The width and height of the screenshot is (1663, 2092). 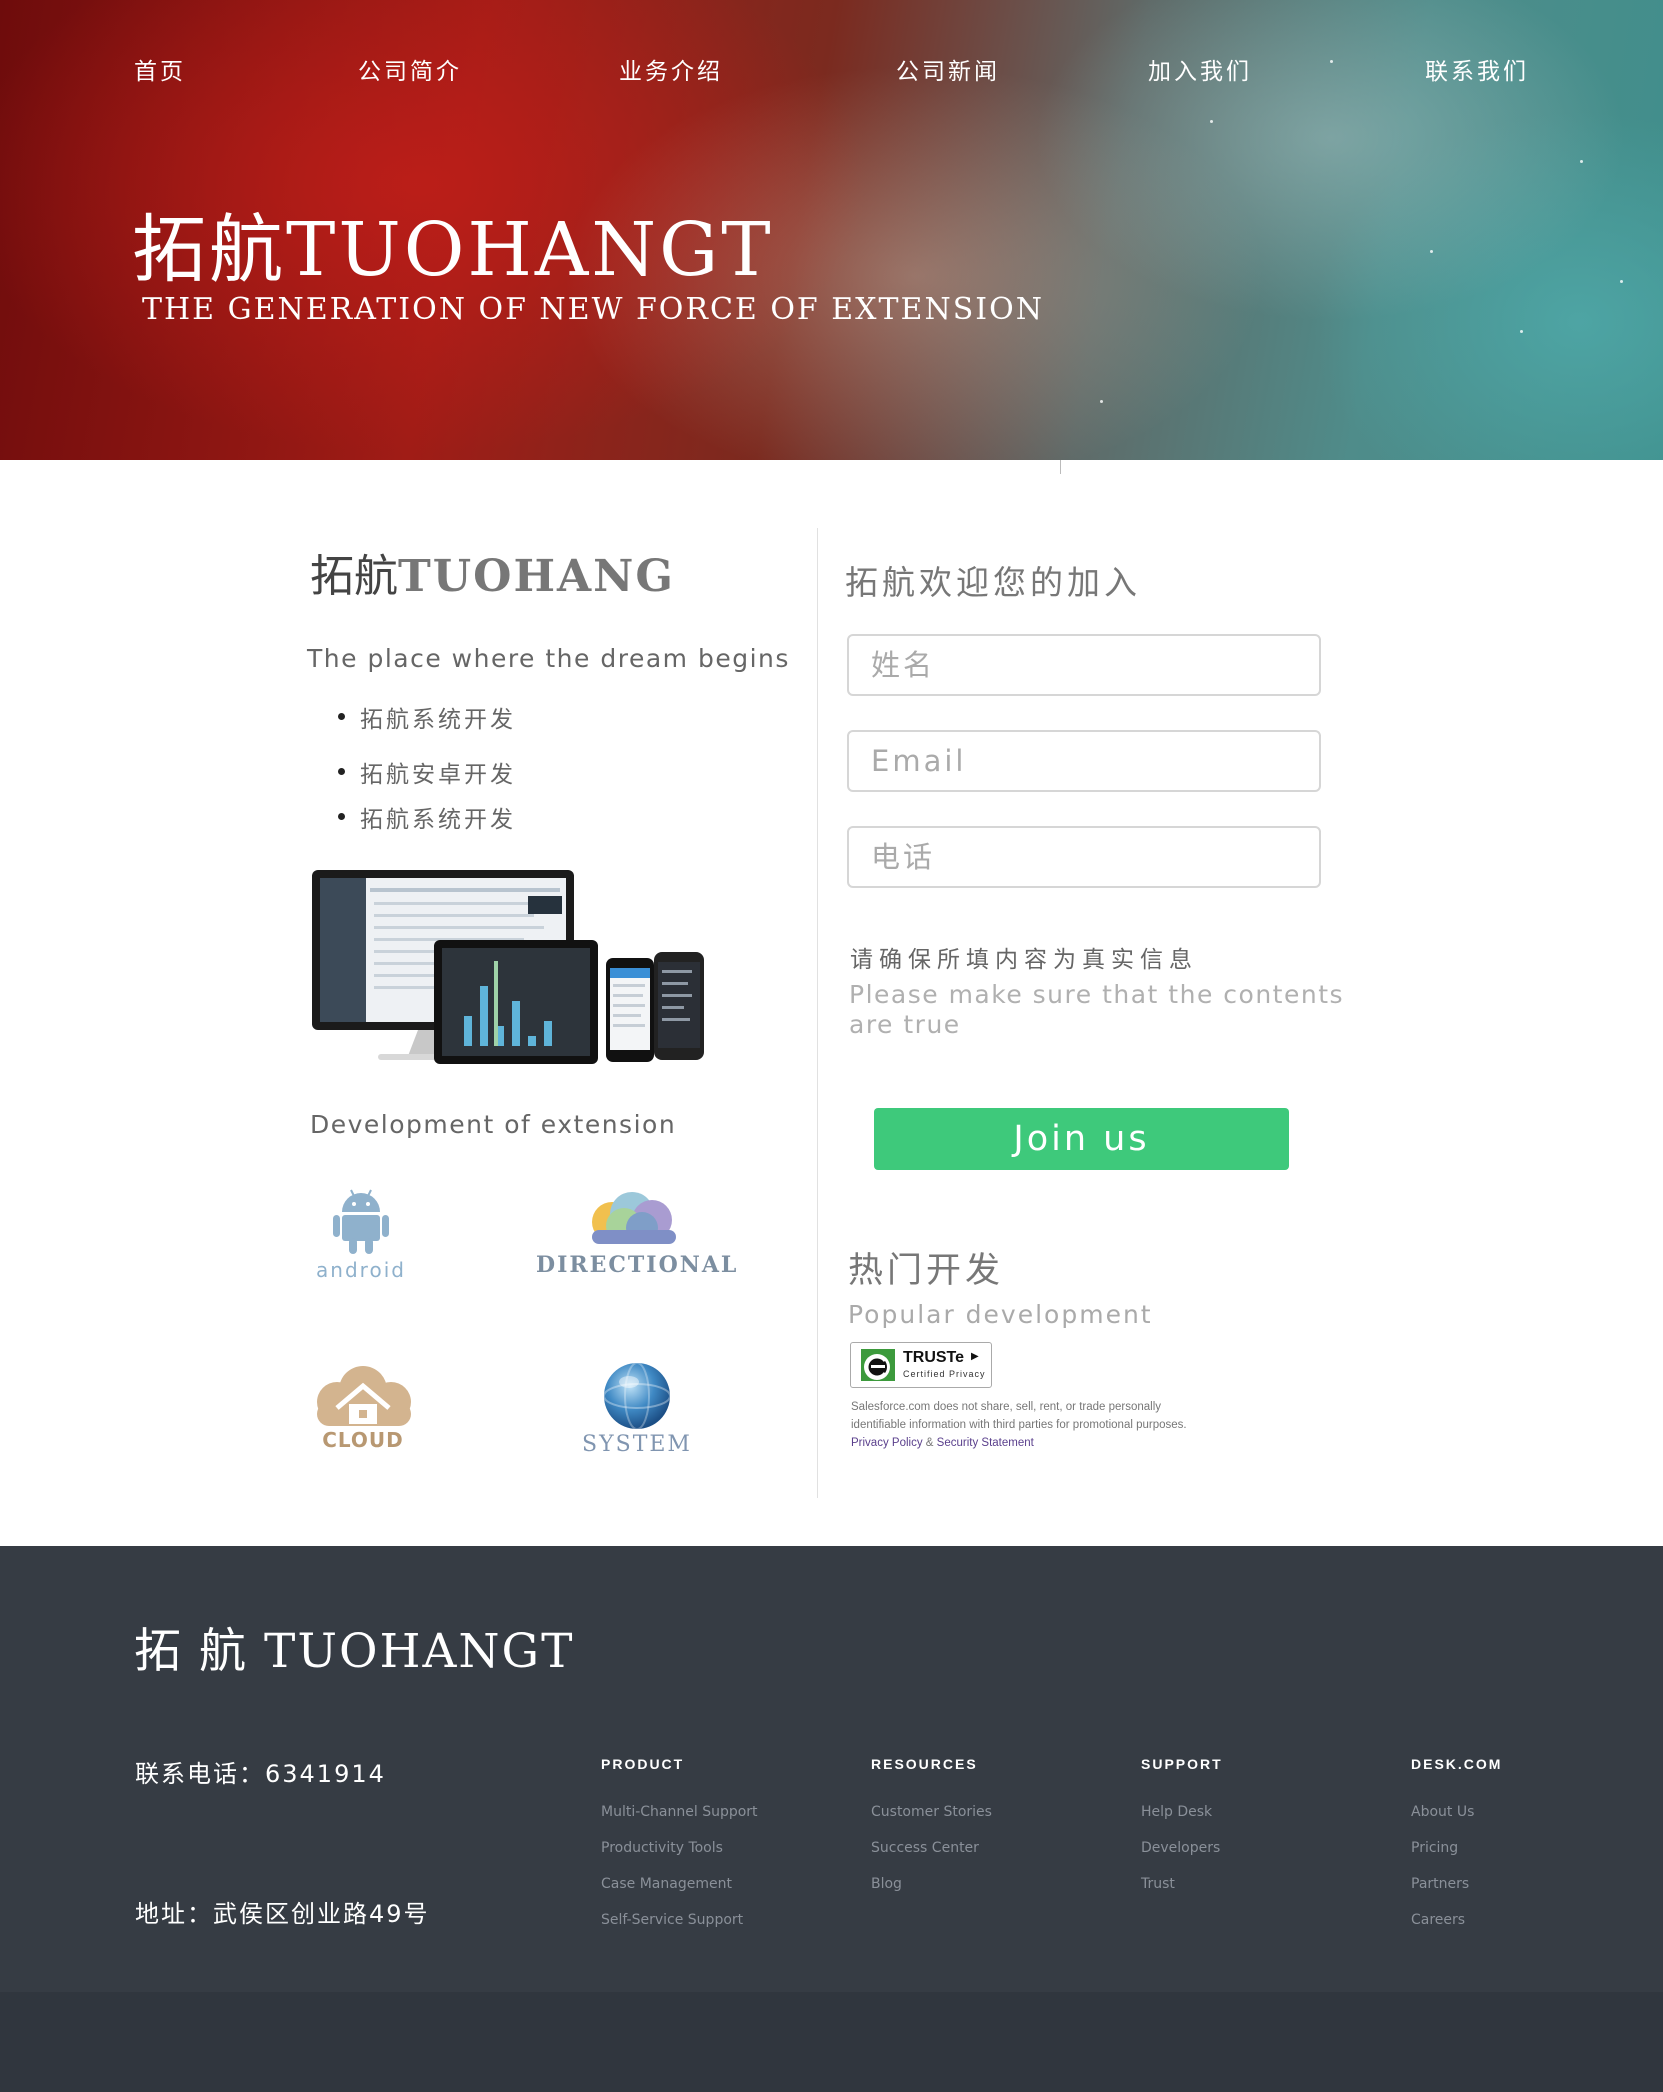 I want to click on join-title: 拓航欢迎您的加入, so click(x=993, y=582).